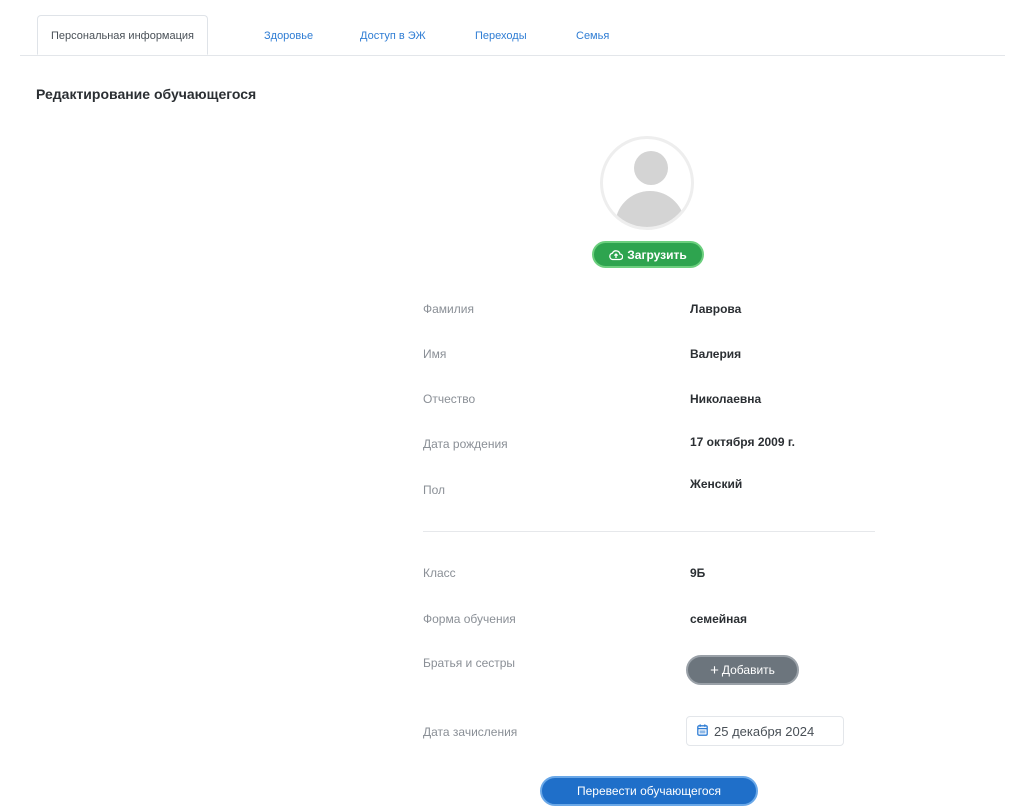  I want to click on gender-label: Пол, so click(434, 490).